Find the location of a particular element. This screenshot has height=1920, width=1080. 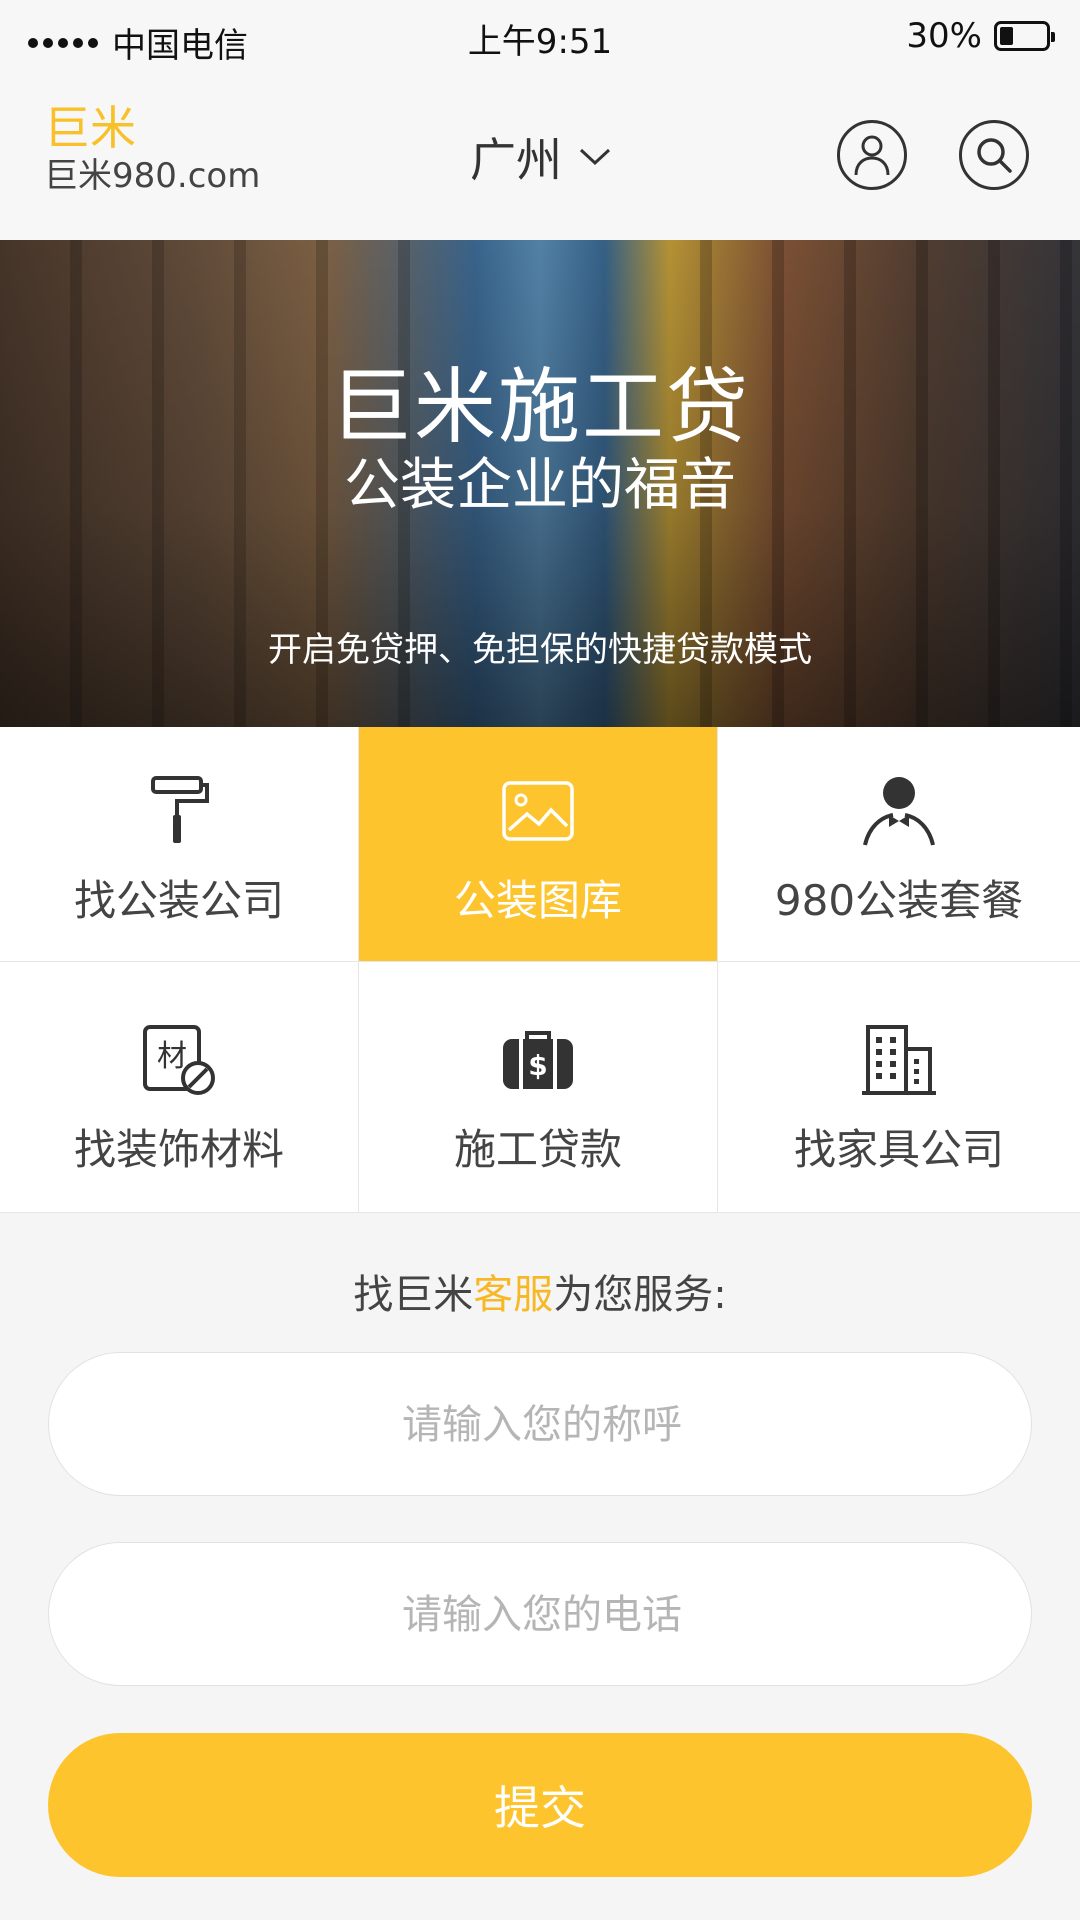

city-label: 广州 is located at coordinates (516, 160).